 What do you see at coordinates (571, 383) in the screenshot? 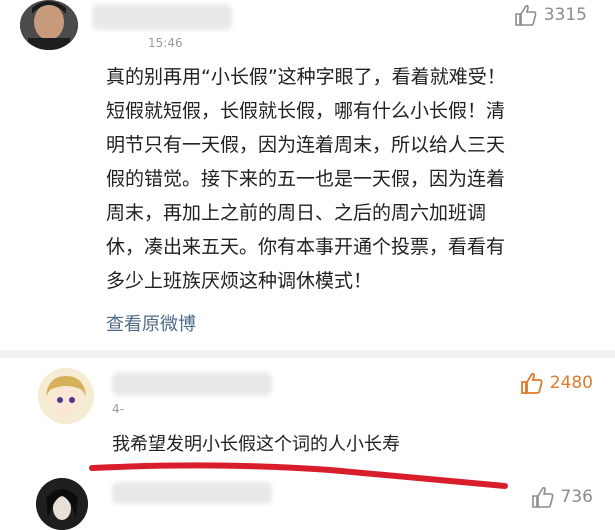
I see `like-count: 2480` at bounding box center [571, 383].